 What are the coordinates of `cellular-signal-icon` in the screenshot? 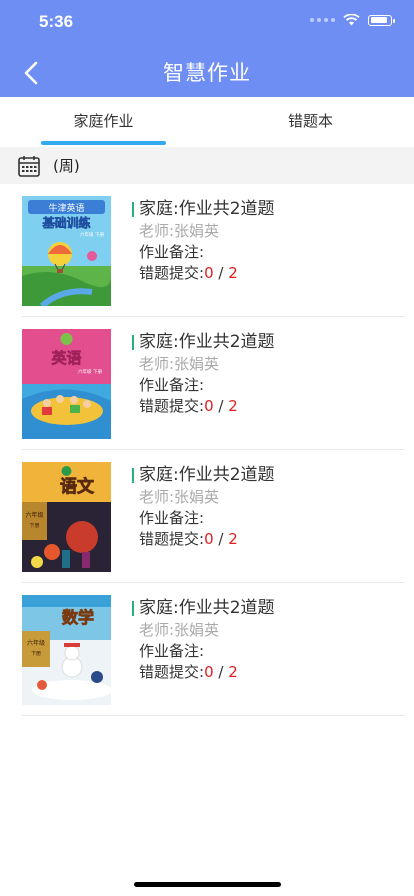 It's located at (322, 20).